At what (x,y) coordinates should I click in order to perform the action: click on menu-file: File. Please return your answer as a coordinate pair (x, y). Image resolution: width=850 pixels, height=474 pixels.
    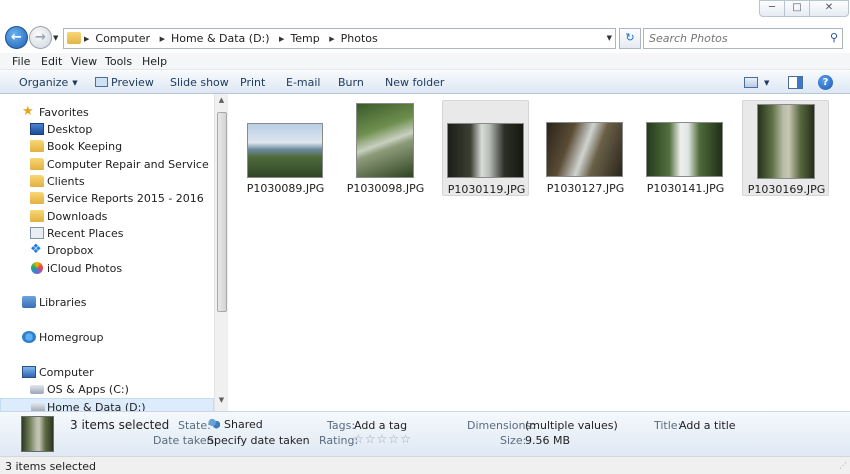
    Looking at the image, I should click on (21, 61).